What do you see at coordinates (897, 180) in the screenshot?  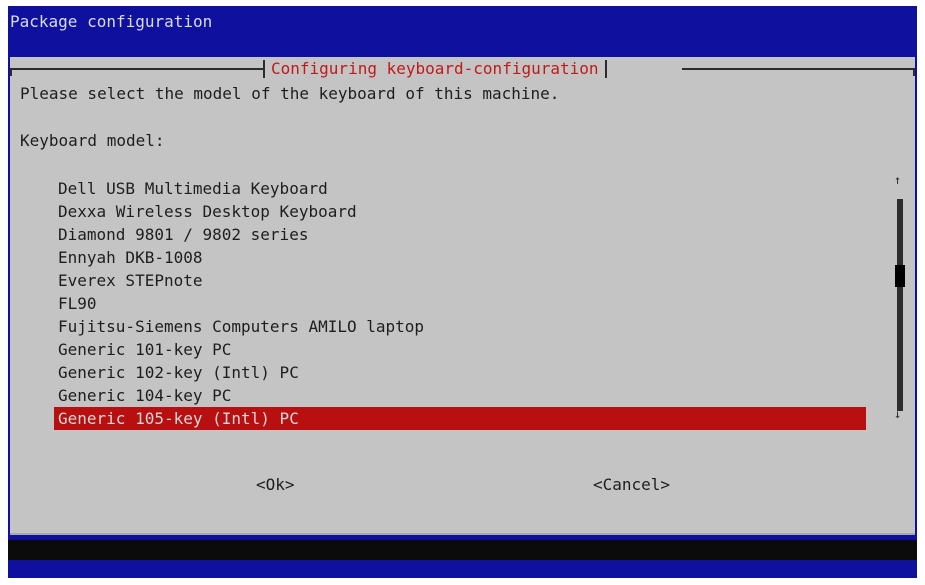 I see `scroll-up-arrow-icon: ↑` at bounding box center [897, 180].